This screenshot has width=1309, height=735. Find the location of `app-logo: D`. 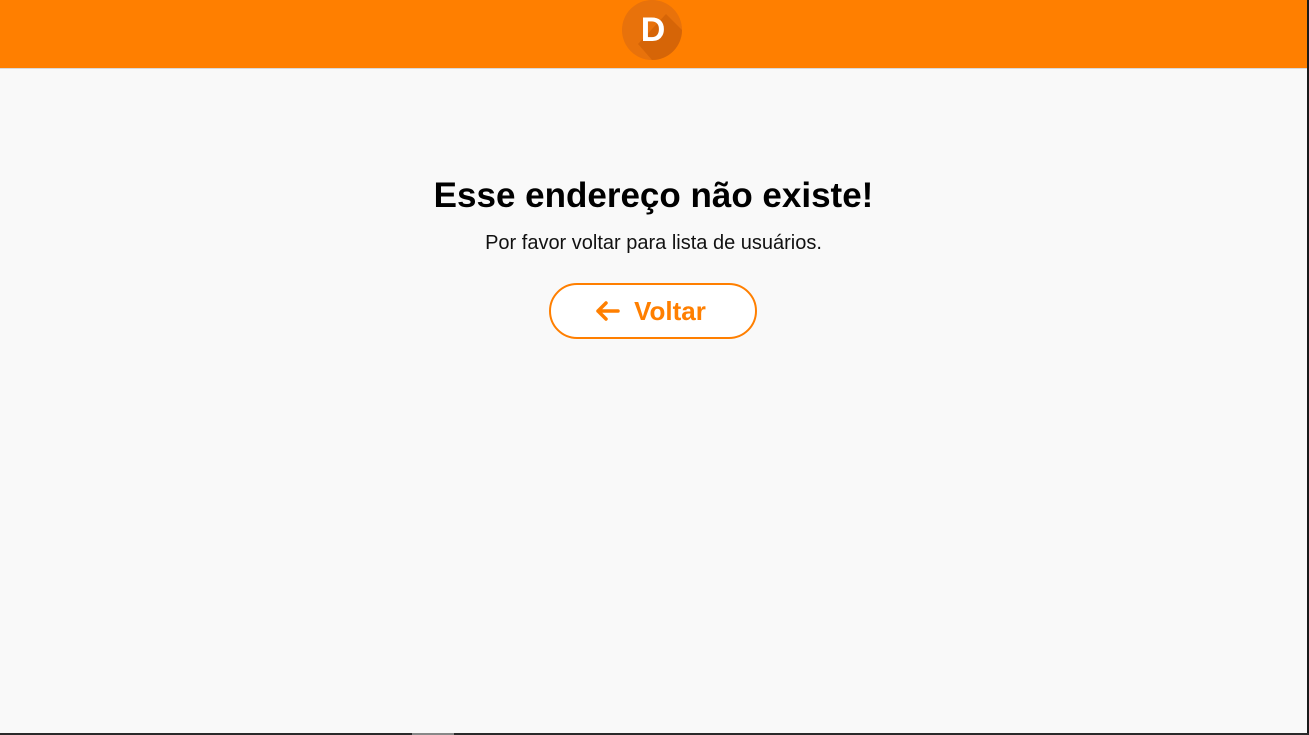

app-logo: D is located at coordinates (652, 30).